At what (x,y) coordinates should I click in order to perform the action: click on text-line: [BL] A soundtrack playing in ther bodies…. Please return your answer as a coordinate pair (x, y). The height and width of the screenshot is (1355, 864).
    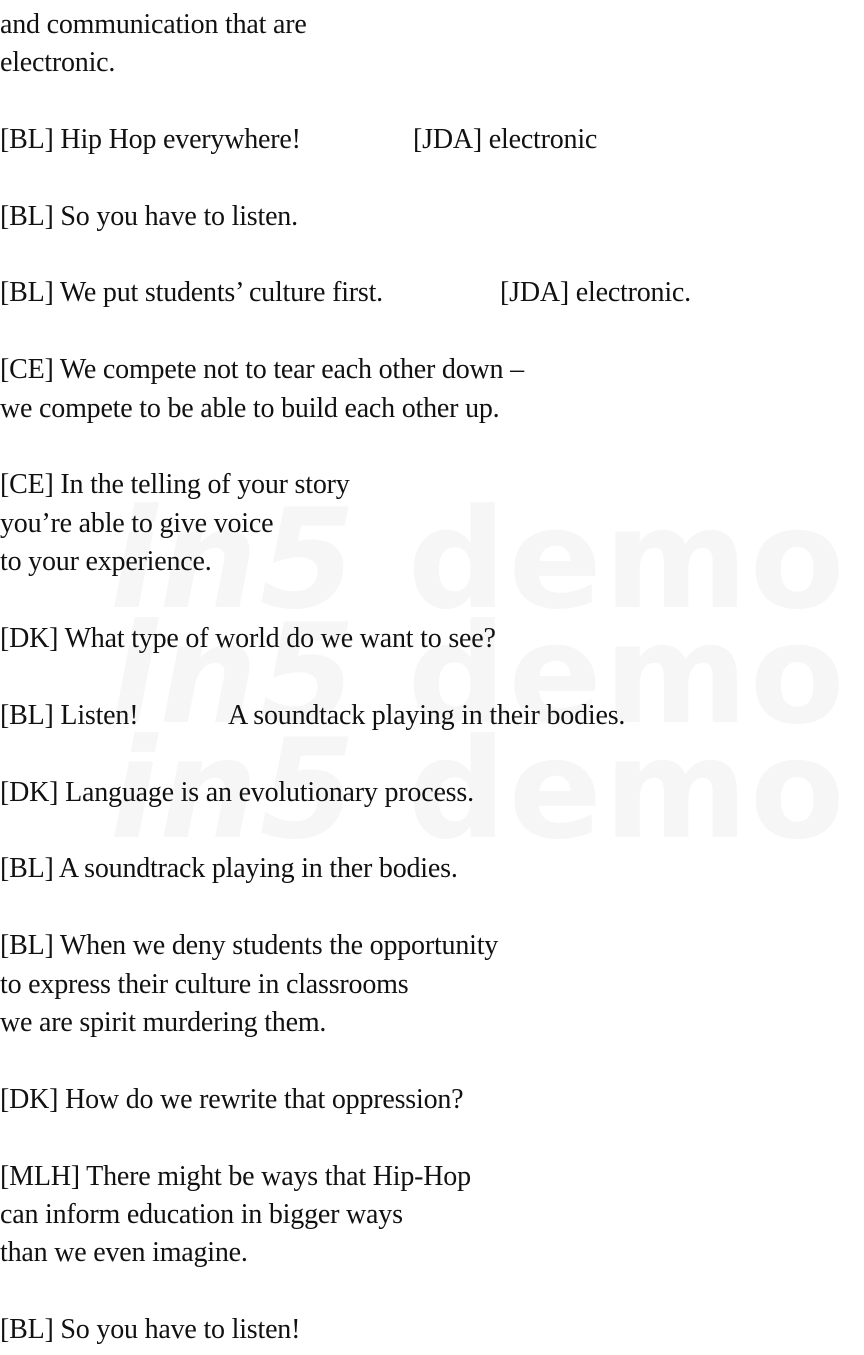
    Looking at the image, I should click on (229, 868).